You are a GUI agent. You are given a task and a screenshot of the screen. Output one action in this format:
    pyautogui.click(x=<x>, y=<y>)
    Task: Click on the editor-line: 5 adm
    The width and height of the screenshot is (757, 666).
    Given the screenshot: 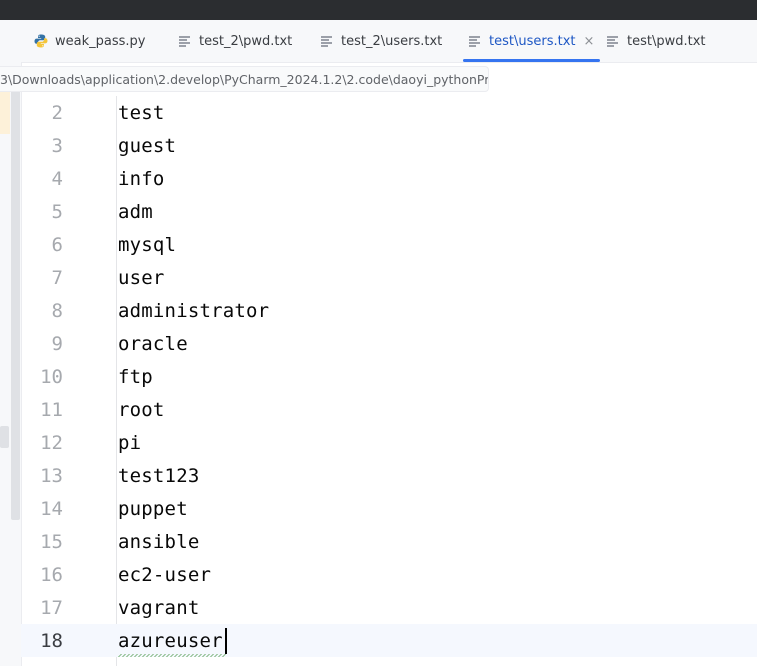 What is the action you would take?
    pyautogui.click(x=389, y=211)
    